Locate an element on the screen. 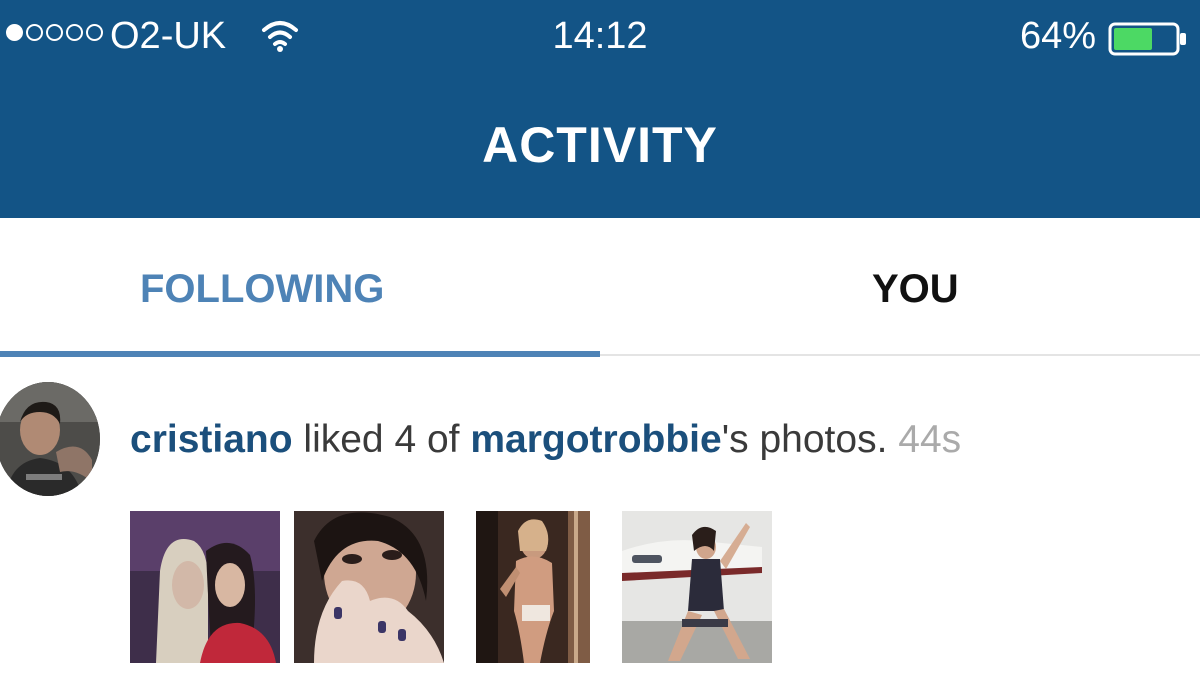  tab-you: YOU is located at coordinates (900, 289).